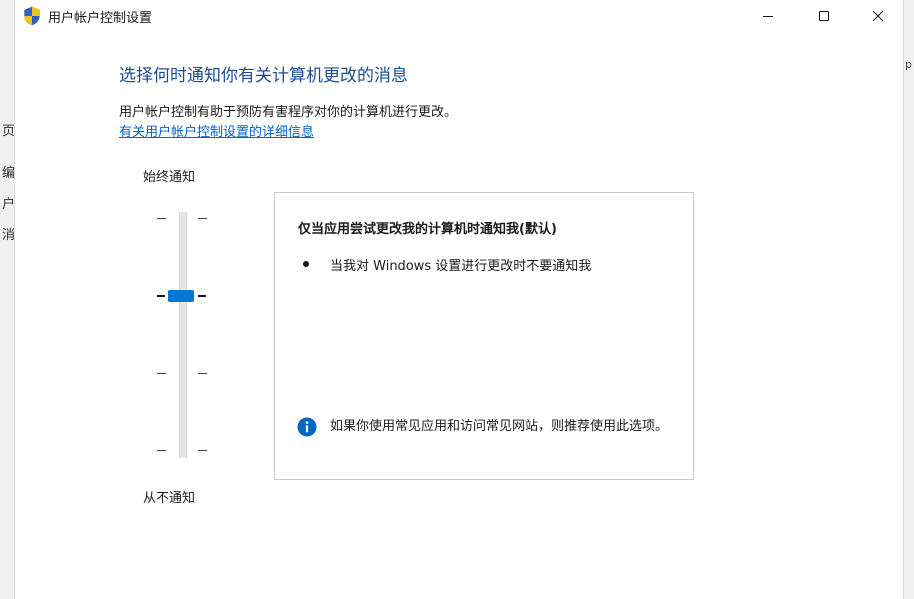 The width and height of the screenshot is (914, 599). Describe the element at coordinates (183, 335) in the screenshot. I see `slider-track` at that location.